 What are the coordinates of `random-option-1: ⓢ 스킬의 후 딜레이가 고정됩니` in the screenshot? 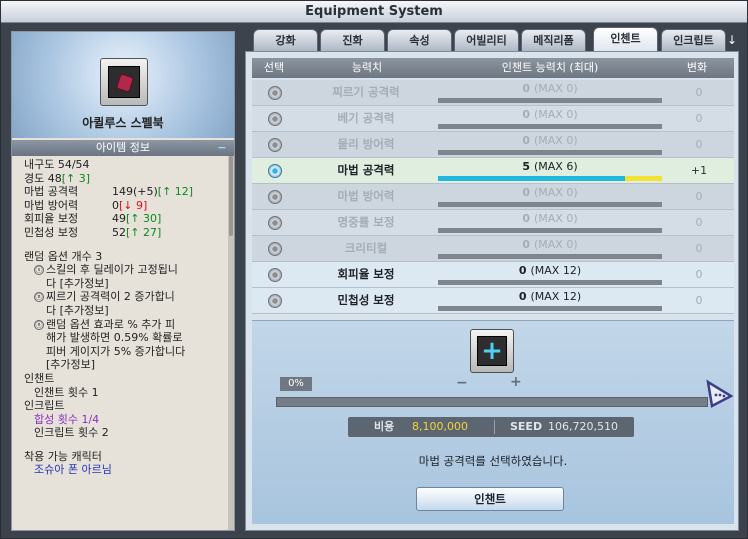 It's located at (106, 270).